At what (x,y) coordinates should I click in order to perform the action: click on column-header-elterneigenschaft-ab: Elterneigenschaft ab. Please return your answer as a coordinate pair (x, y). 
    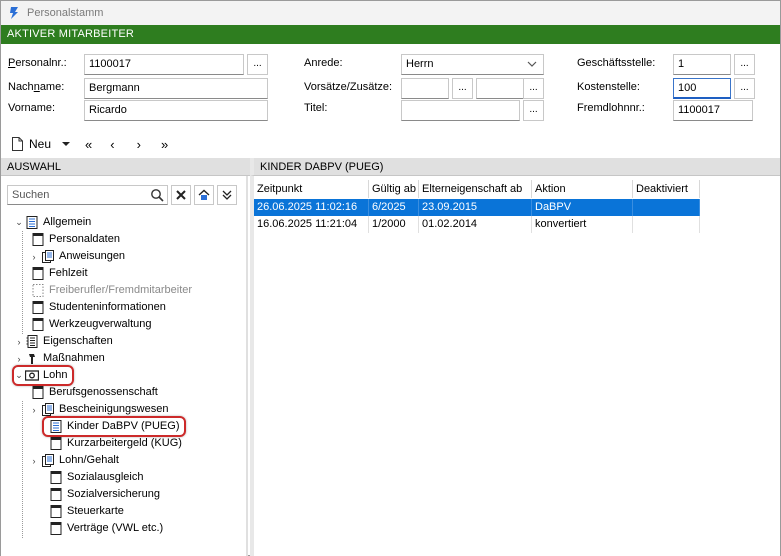
    Looking at the image, I should click on (475, 189).